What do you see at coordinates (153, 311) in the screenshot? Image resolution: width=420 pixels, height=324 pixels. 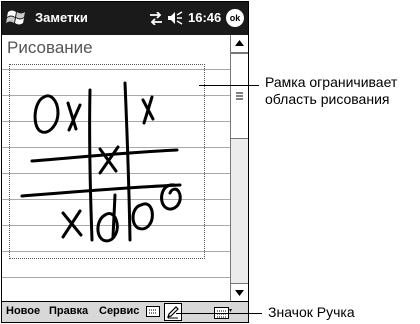 I see `keyboard-icon` at bounding box center [153, 311].